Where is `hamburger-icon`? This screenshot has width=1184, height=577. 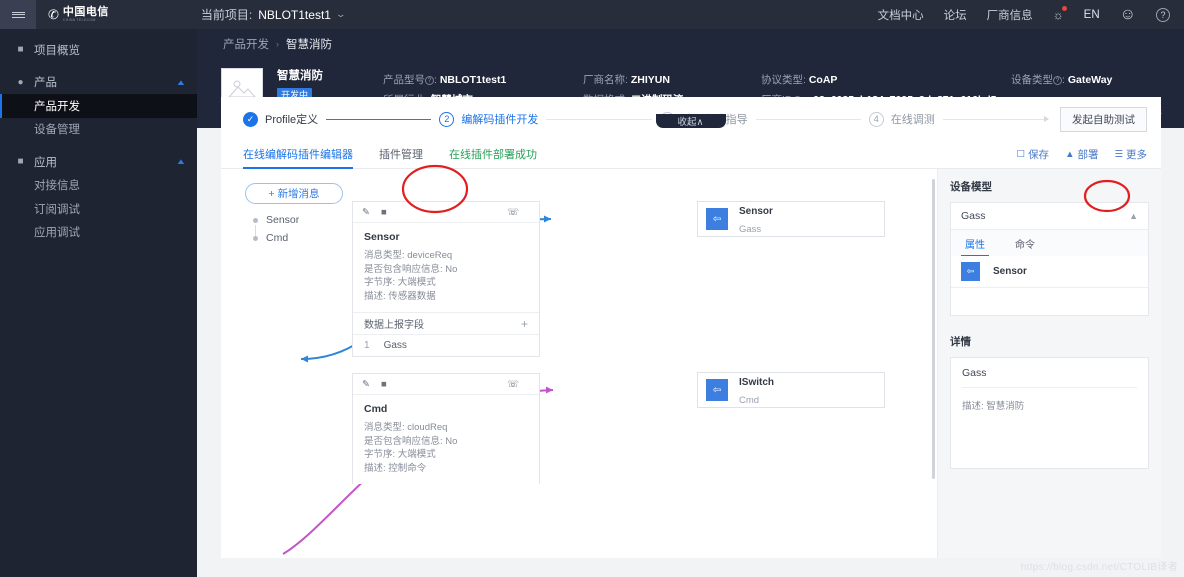 hamburger-icon is located at coordinates (18, 14).